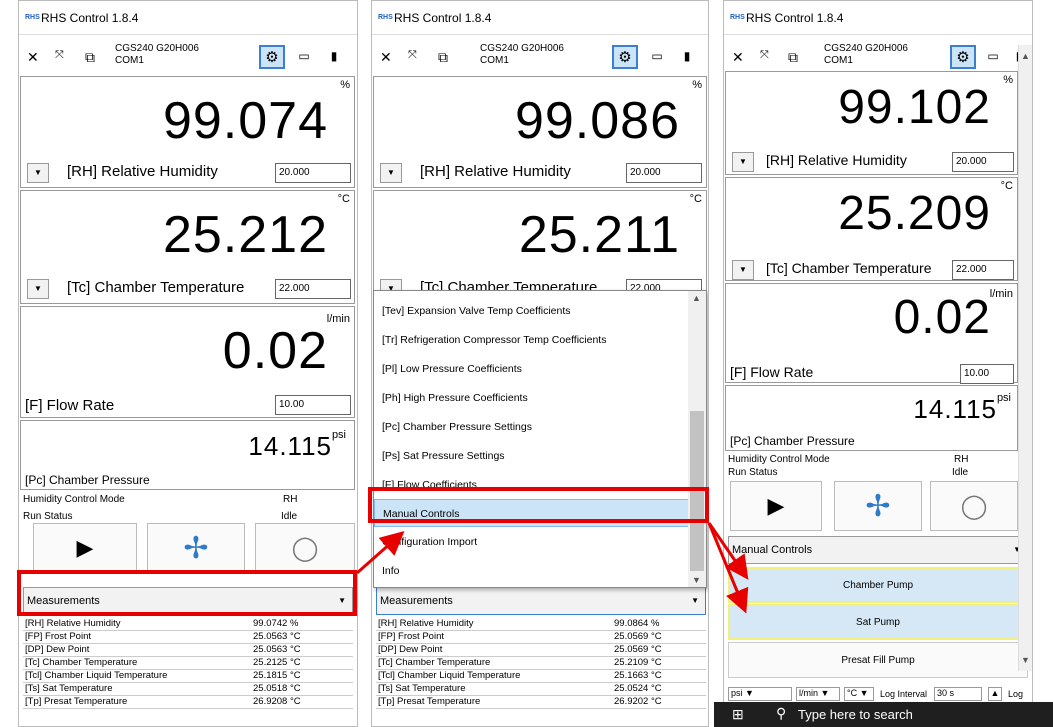 This screenshot has width=1053, height=727. I want to click on view-select: Manual Controls ▼, so click(878, 550).